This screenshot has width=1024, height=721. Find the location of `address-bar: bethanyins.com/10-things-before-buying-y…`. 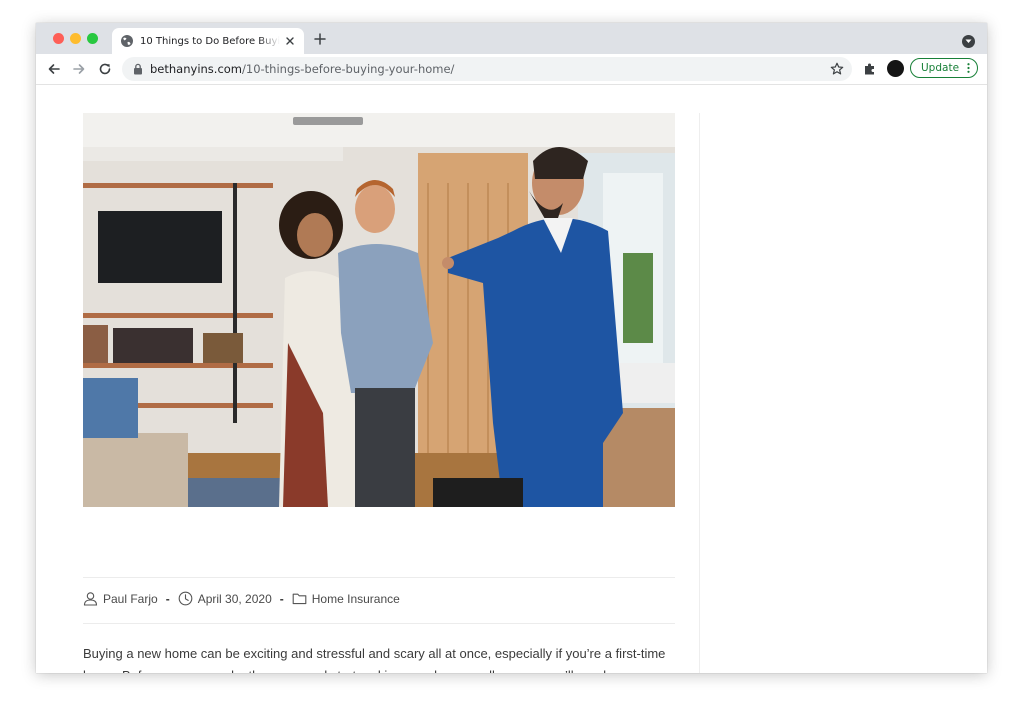

address-bar: bethanyins.com/10-things-before-buying-y… is located at coordinates (487, 69).